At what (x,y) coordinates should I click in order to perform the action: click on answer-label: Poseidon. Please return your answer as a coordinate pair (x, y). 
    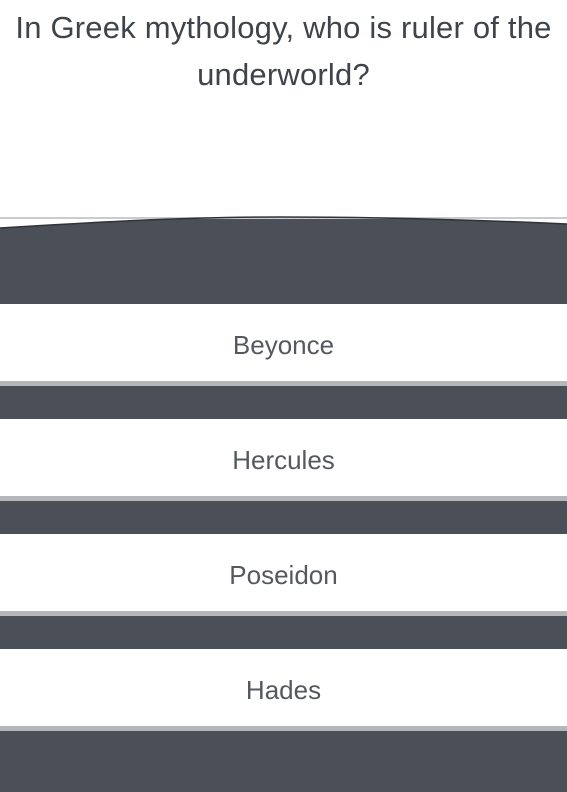
    Looking at the image, I should click on (283, 575).